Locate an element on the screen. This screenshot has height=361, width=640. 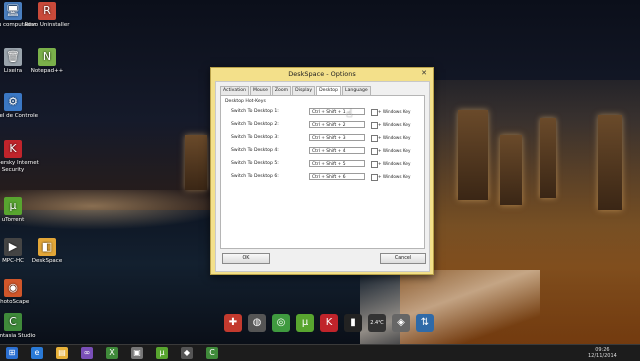
network-icon: ⇅ is located at coordinates (425, 323).